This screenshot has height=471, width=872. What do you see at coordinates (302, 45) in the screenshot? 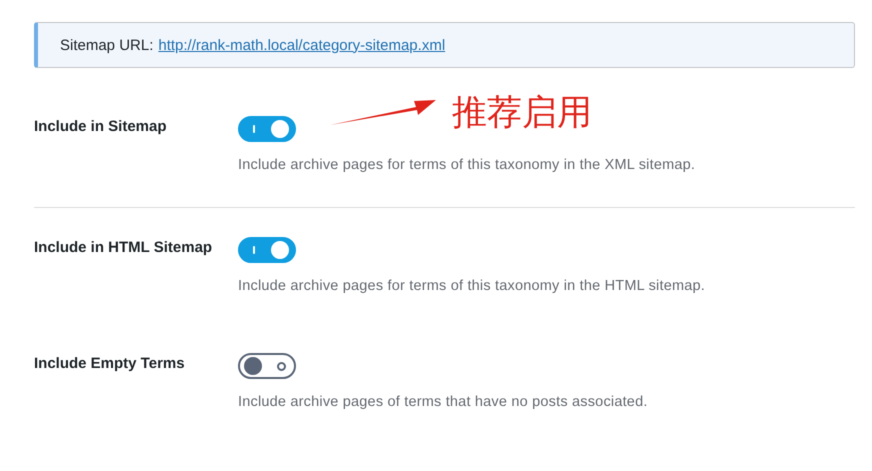
I see `sitemap-link: http://rank-math.local/category-sitemap.xml` at bounding box center [302, 45].